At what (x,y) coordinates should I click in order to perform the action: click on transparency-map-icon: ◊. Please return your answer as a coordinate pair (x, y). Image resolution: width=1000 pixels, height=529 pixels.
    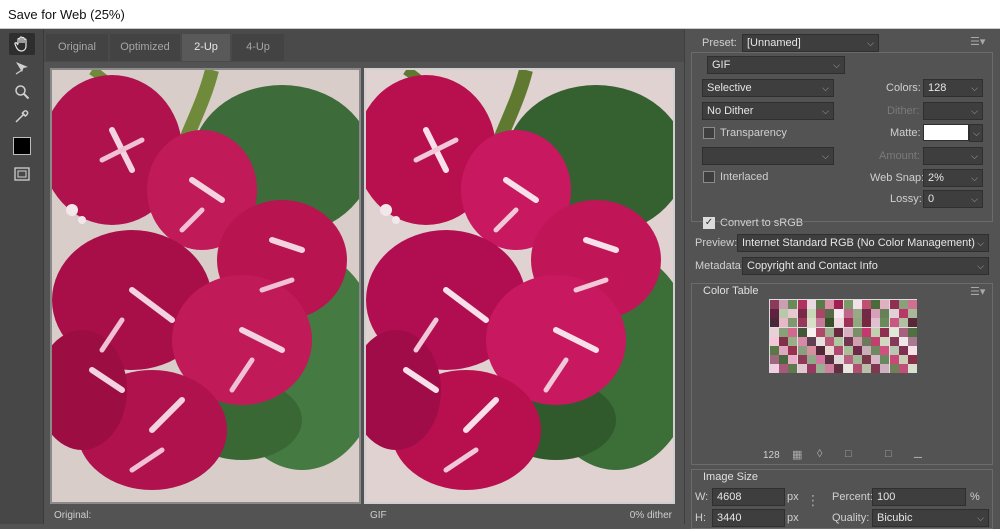
    Looking at the image, I should click on (819, 454).